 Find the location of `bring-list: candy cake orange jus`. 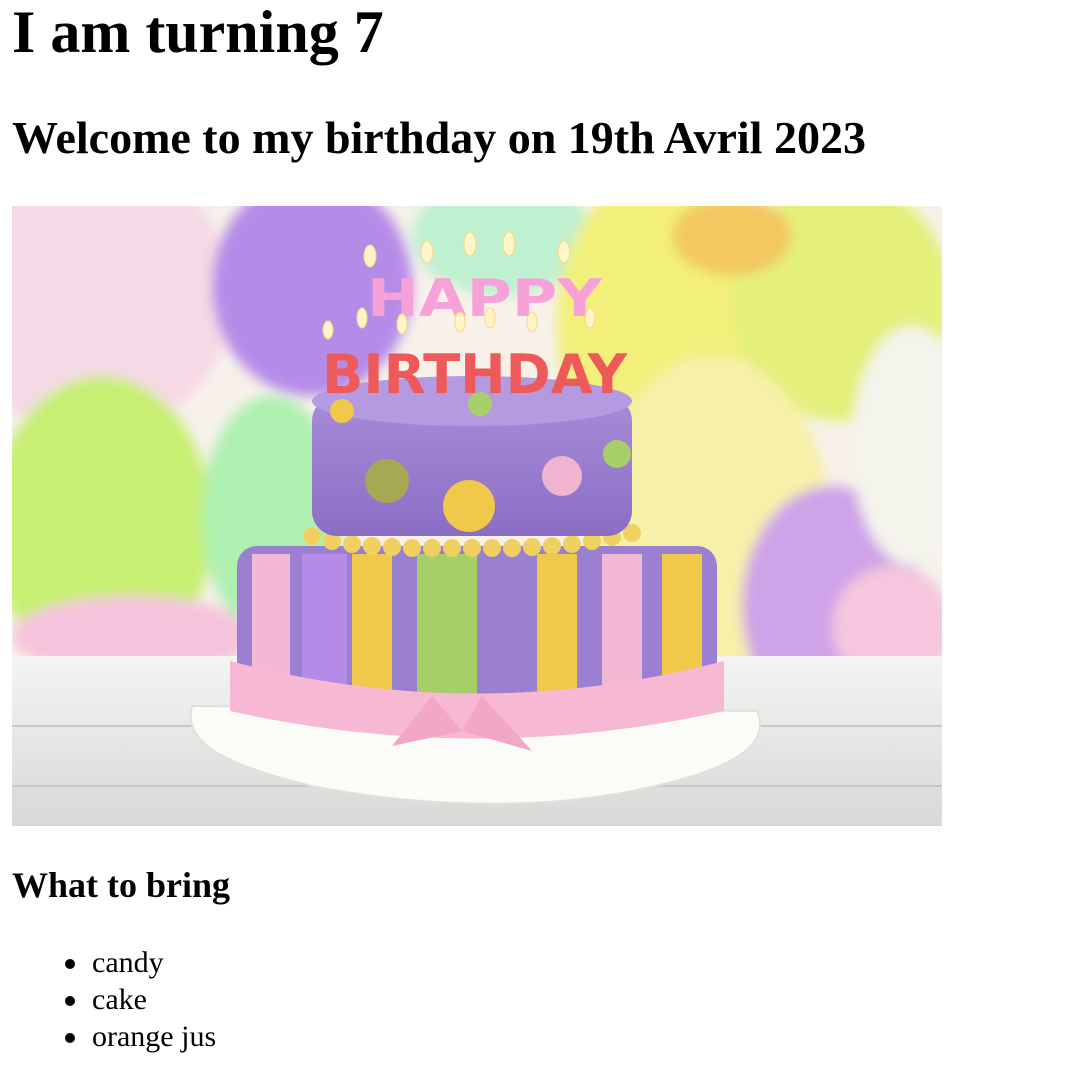

bring-list: candy cake orange jus is located at coordinates (108, 999).